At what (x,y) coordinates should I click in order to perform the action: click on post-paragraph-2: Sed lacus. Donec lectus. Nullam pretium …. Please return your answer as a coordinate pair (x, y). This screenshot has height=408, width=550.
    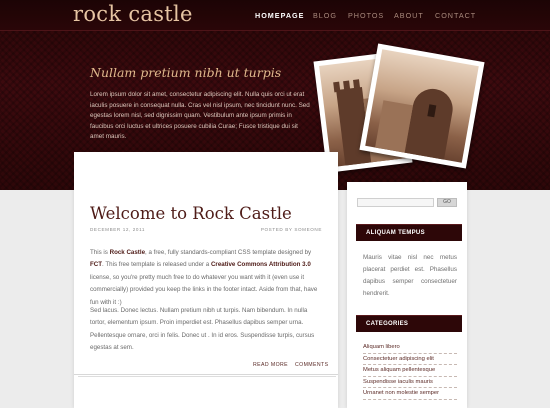
    Looking at the image, I should click on (202, 329).